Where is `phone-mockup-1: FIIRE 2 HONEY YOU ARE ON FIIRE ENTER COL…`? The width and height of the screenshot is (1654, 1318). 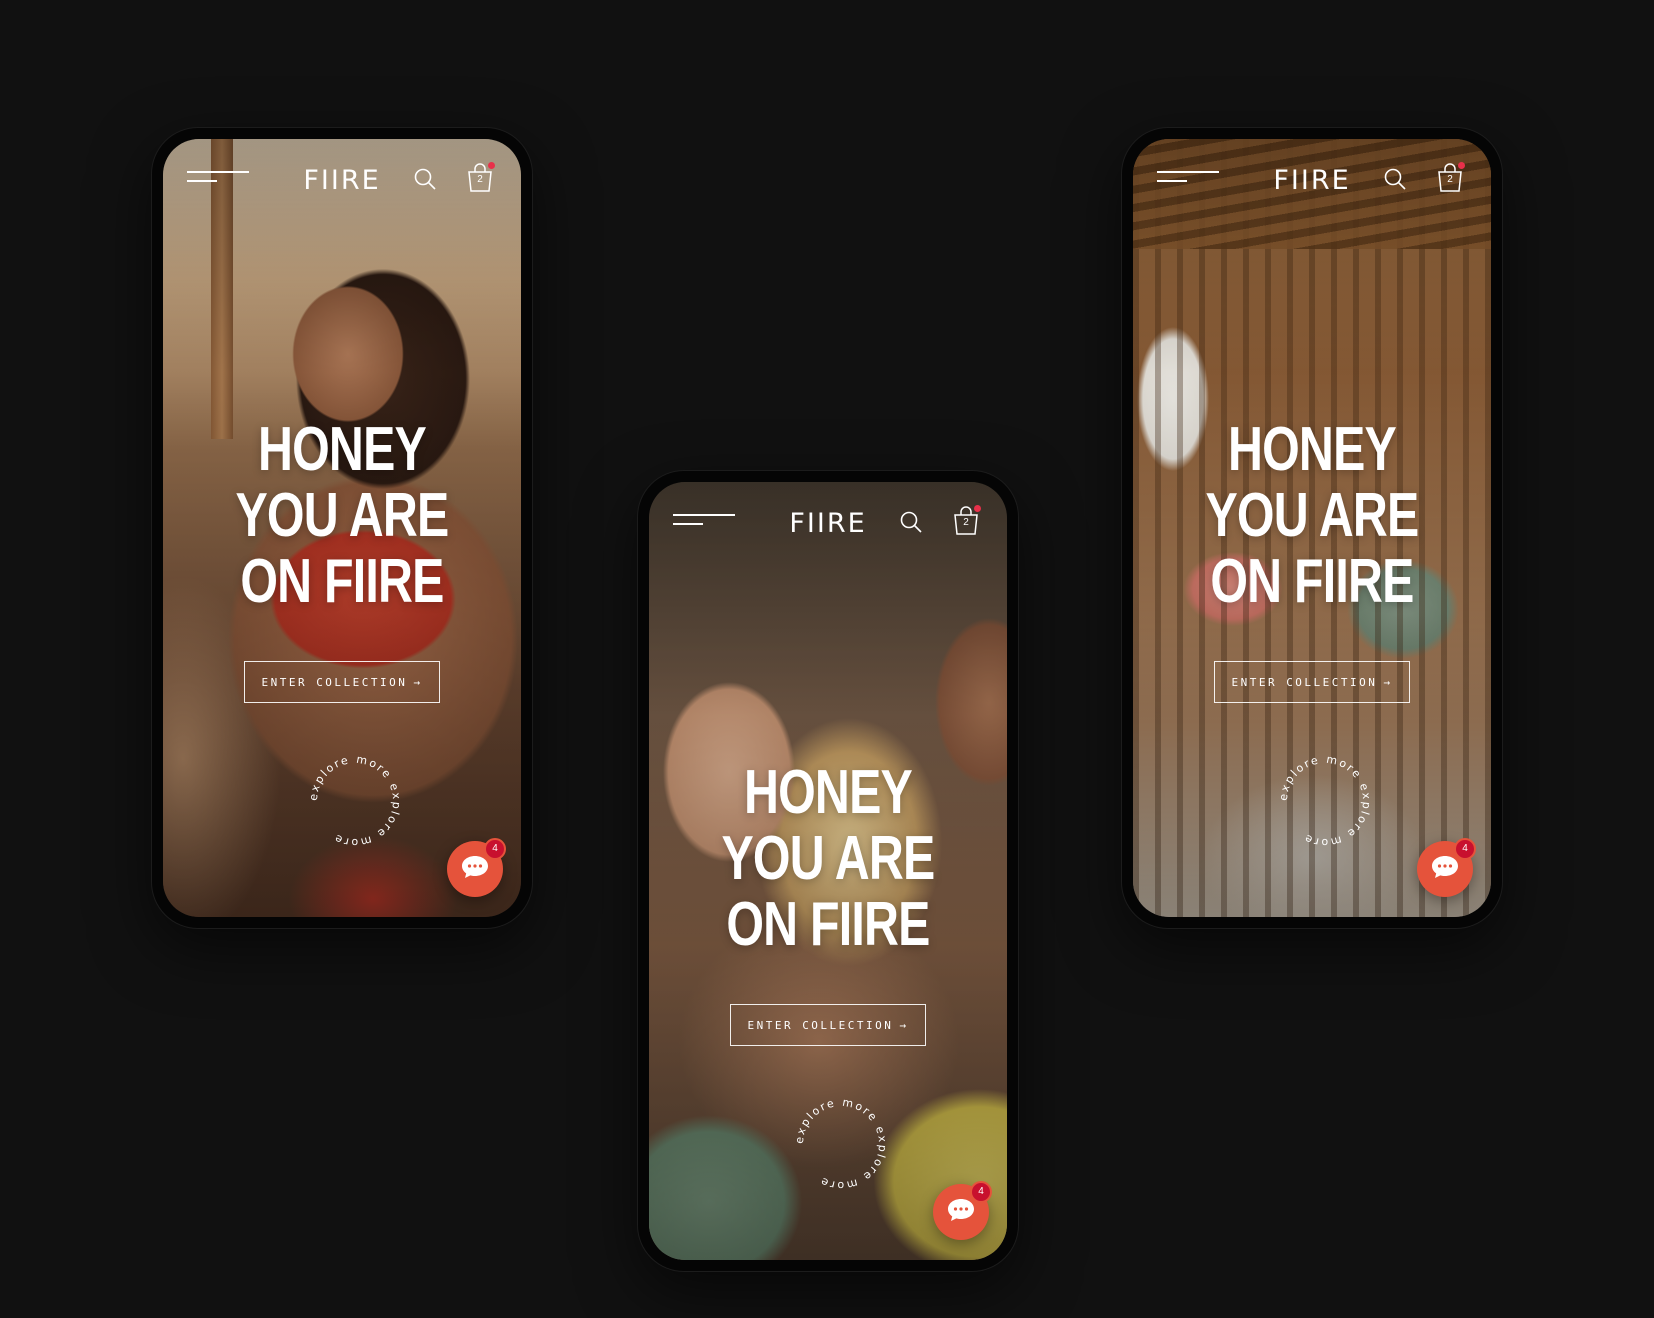 phone-mockup-1: FIIRE 2 HONEY YOU ARE ON FIIRE ENTER COL… is located at coordinates (342, 528).